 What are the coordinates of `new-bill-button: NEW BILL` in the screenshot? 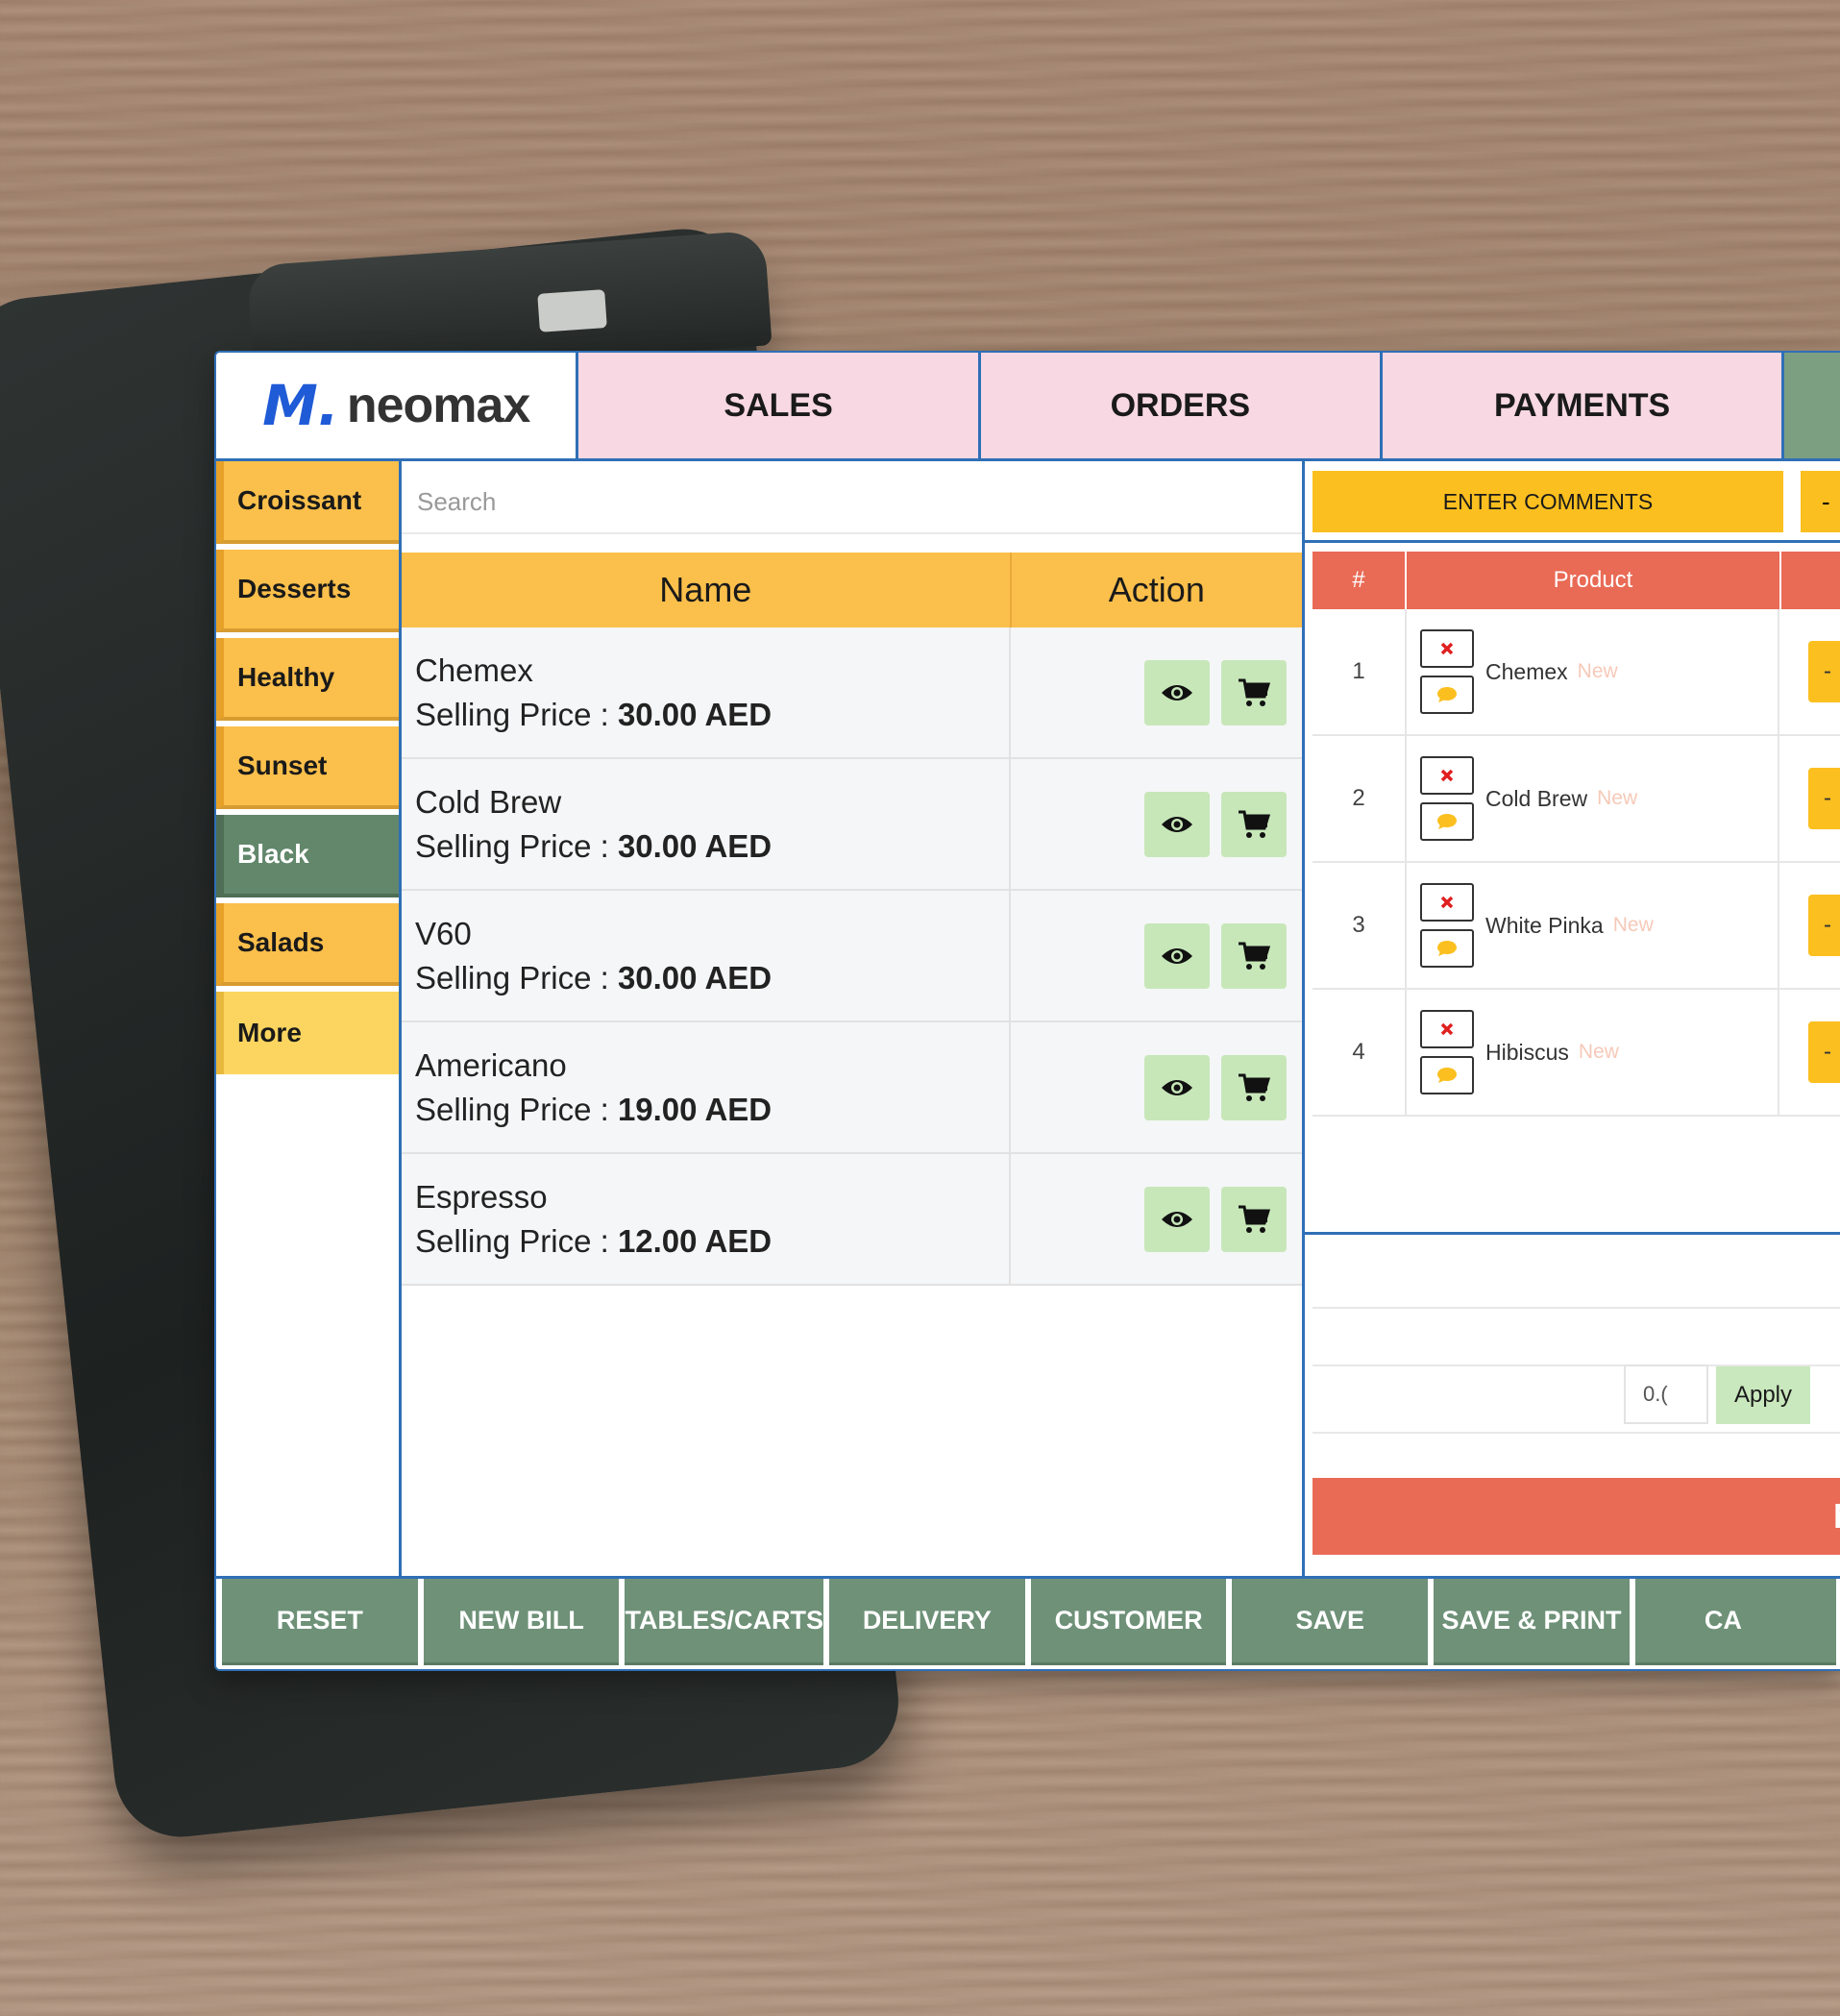 It's located at (521, 1622).